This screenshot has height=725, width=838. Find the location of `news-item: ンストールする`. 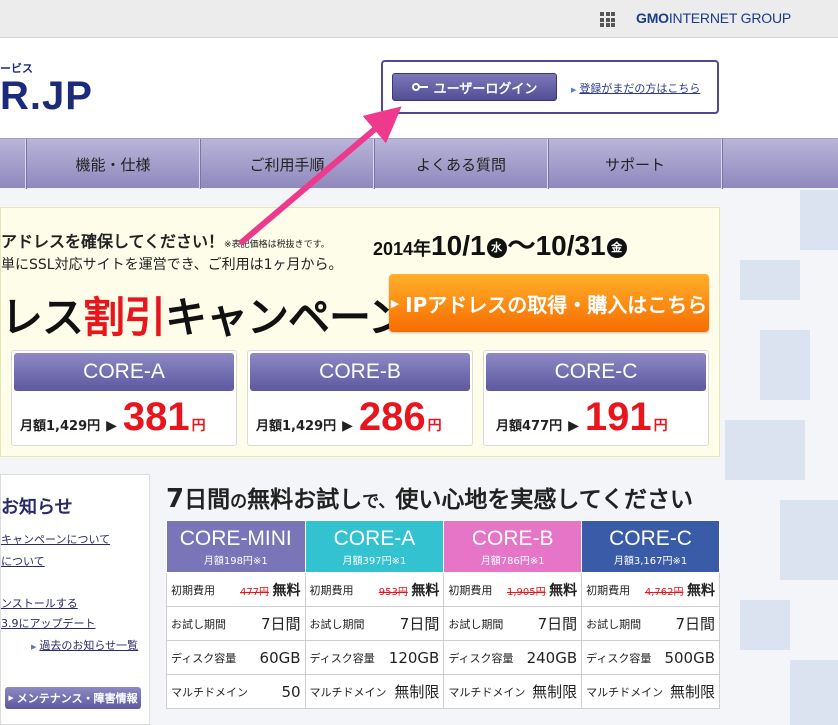

news-item: ンストールする is located at coordinates (39, 603).